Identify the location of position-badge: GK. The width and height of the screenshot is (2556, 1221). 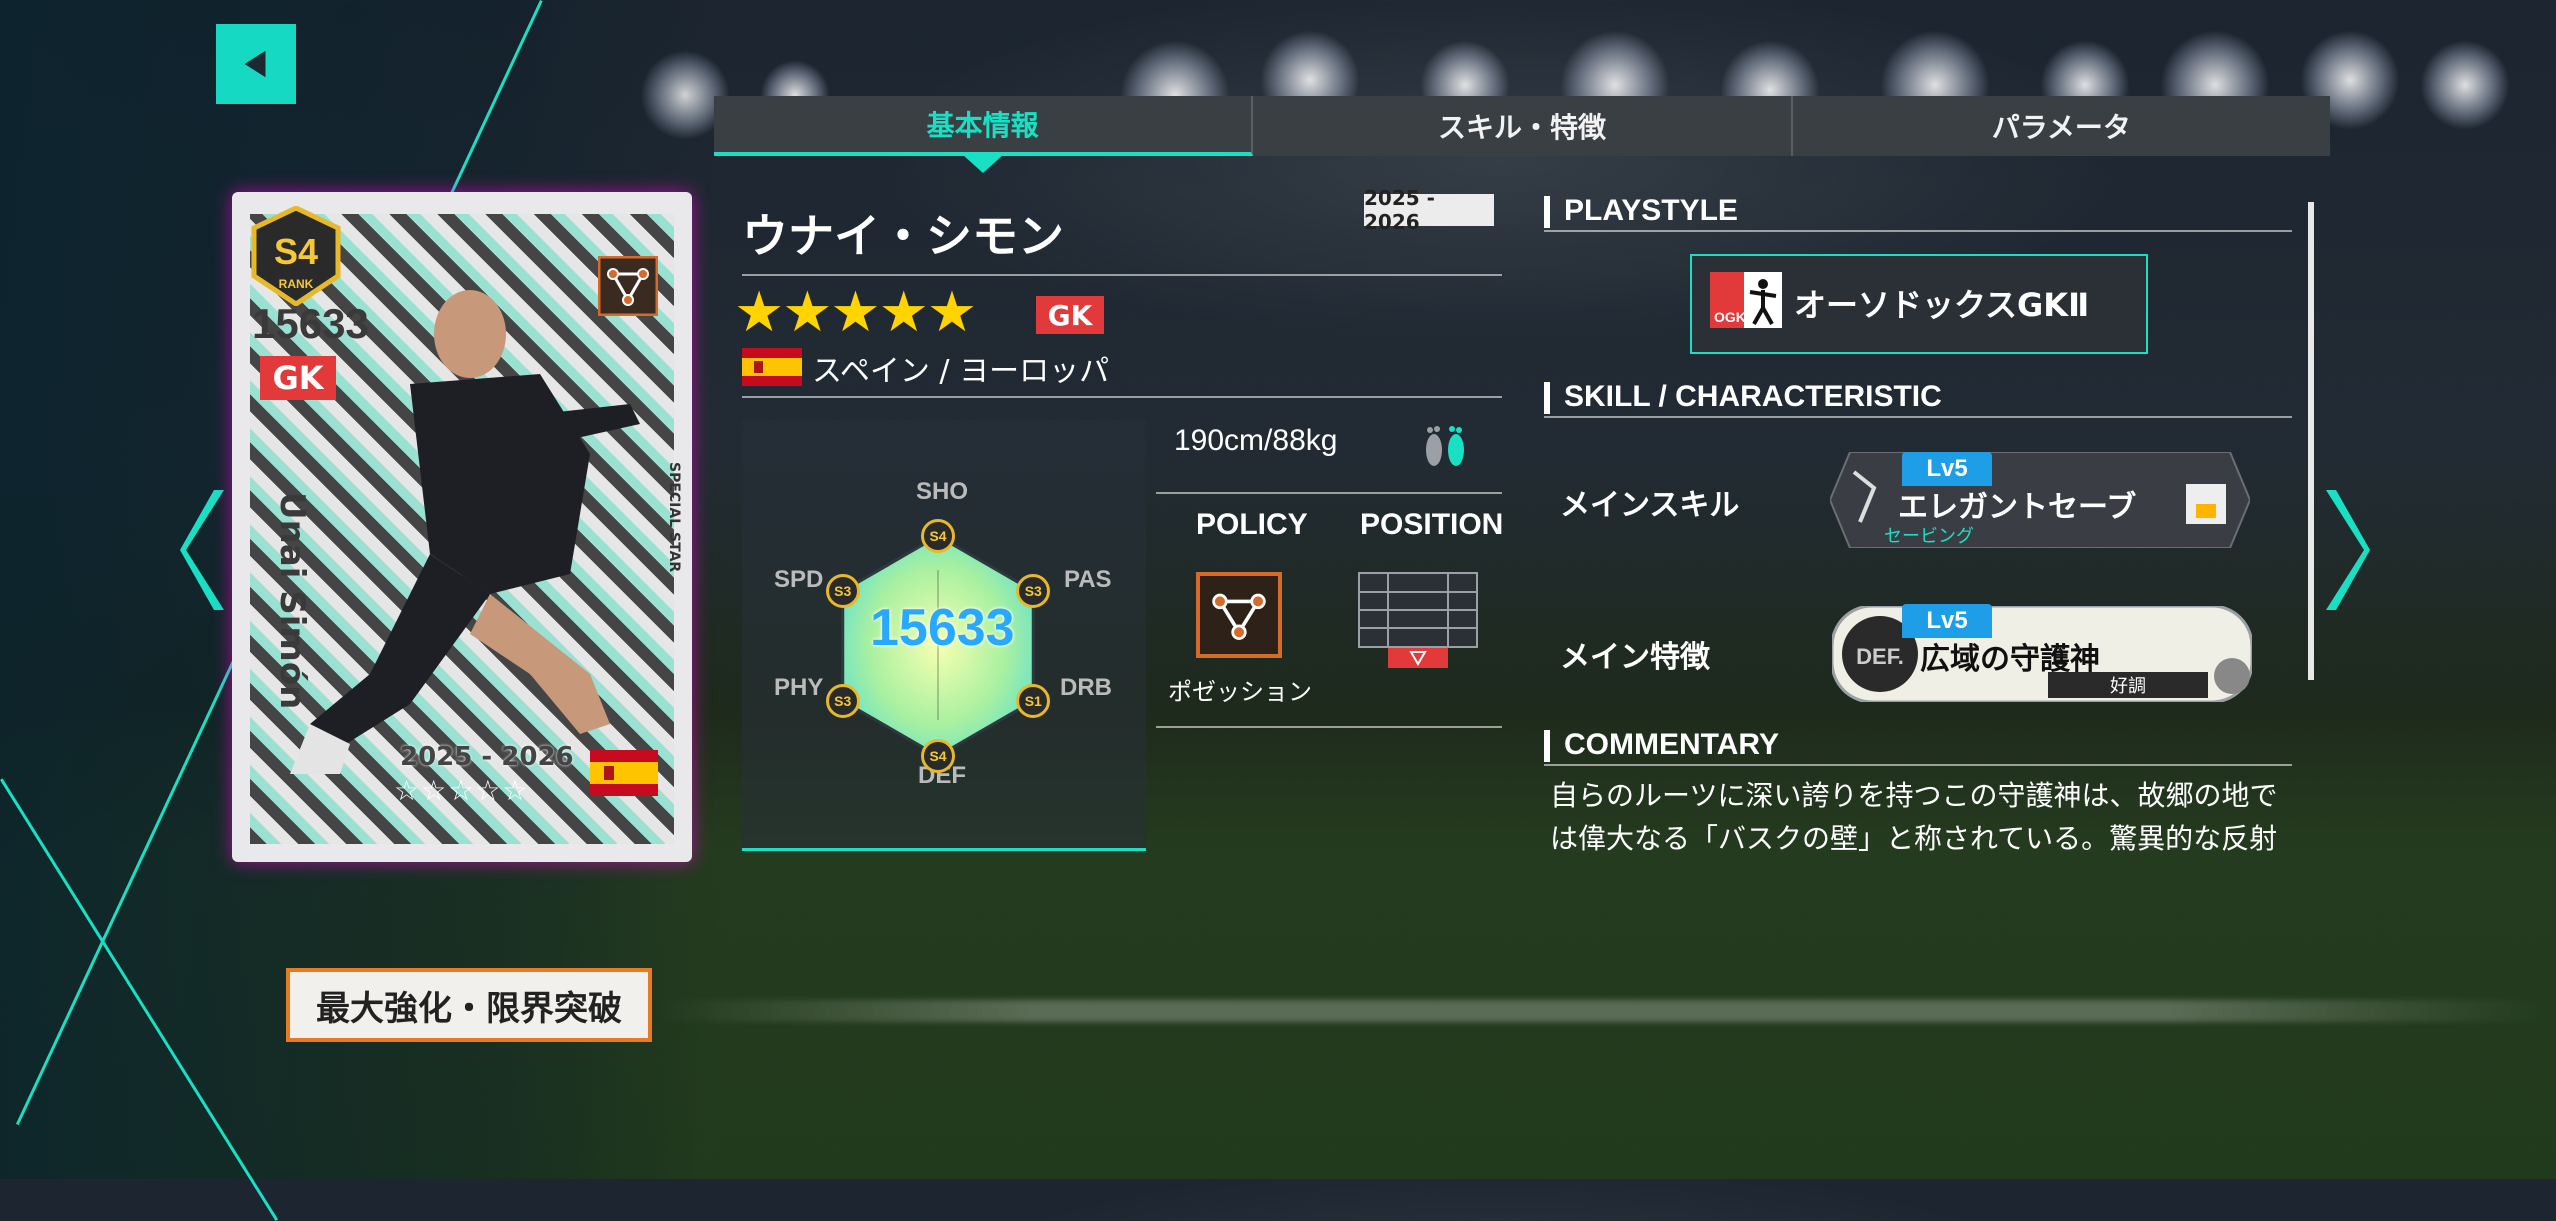
(1070, 315).